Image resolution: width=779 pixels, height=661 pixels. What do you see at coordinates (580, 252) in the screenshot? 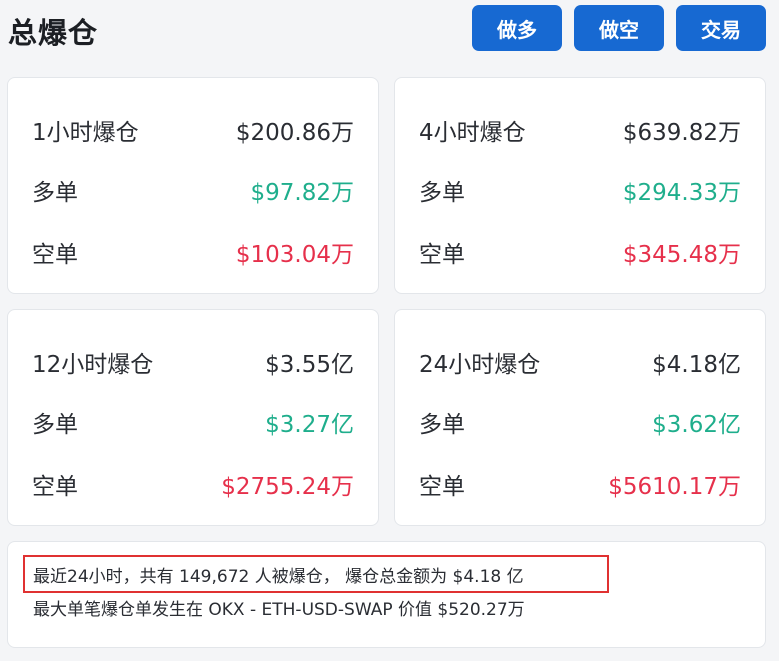
I see `card-short-row: 空单 $345.48万` at bounding box center [580, 252].